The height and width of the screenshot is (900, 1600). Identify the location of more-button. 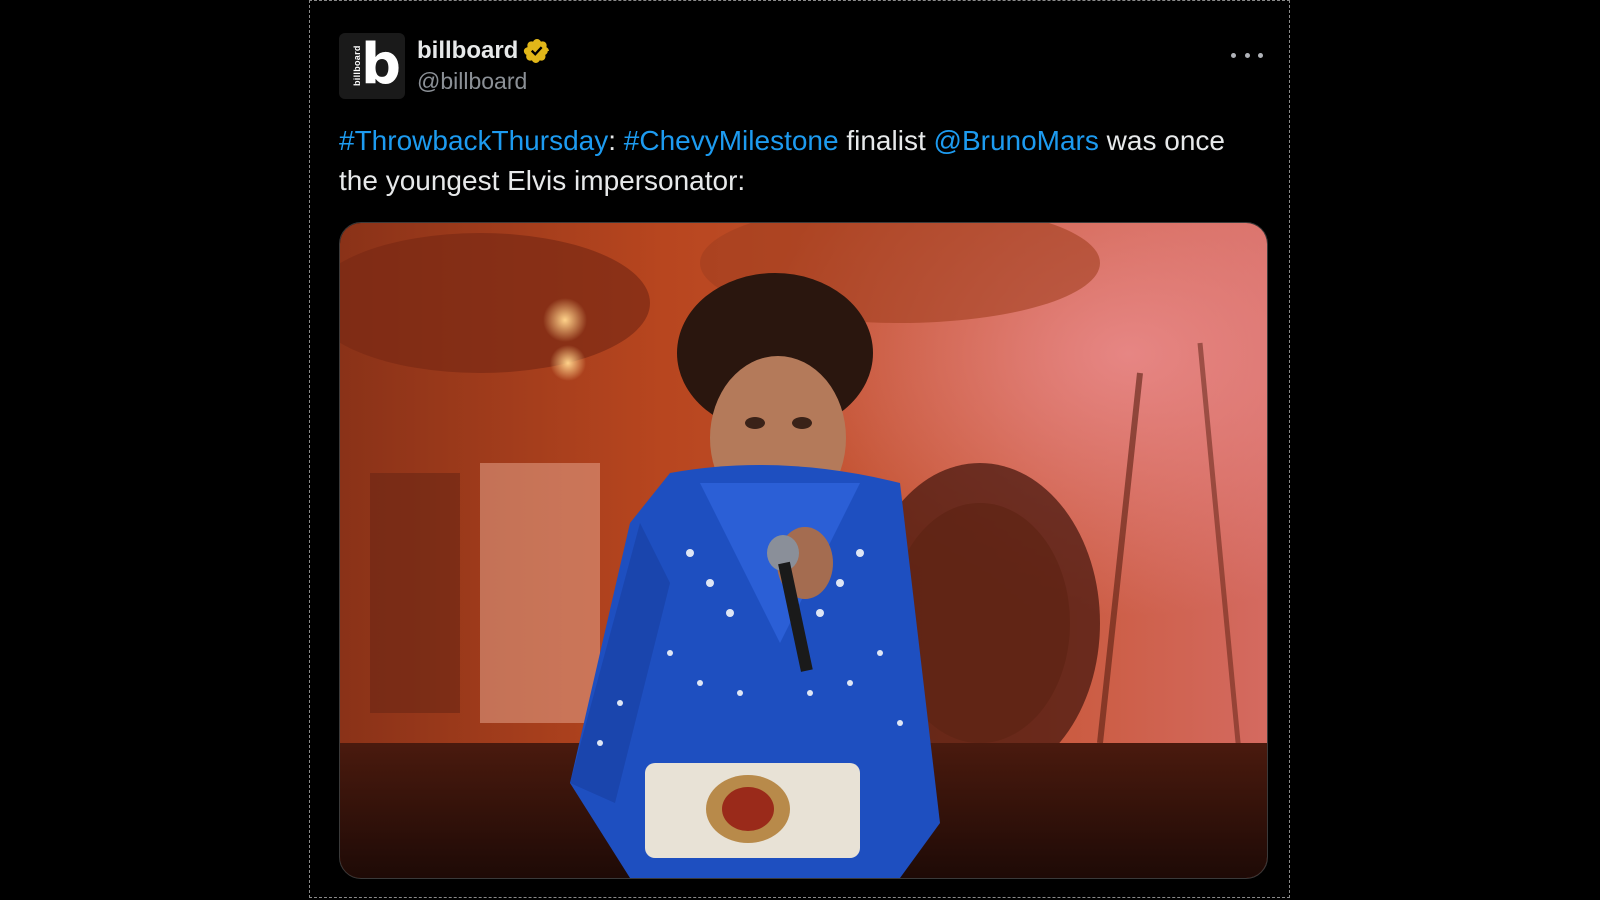
(1247, 55).